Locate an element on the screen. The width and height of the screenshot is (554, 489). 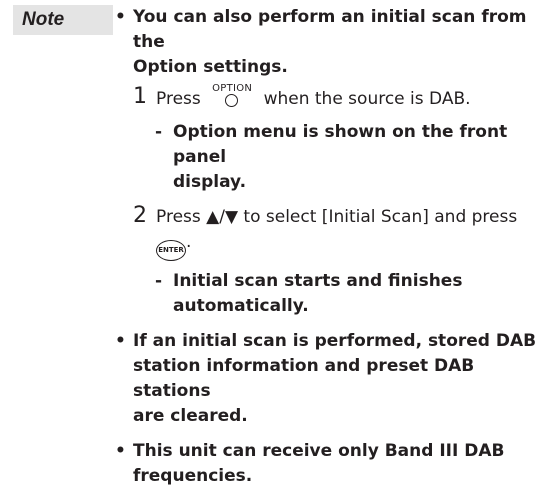
bullet-text-line: This unit can receive only Band III DAB is located at coordinates (319, 451).